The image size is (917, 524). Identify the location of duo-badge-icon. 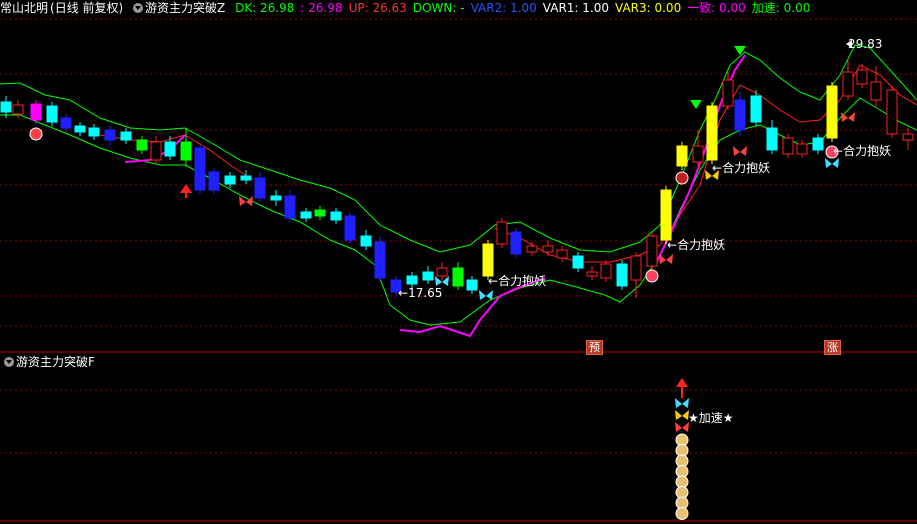
(682, 178).